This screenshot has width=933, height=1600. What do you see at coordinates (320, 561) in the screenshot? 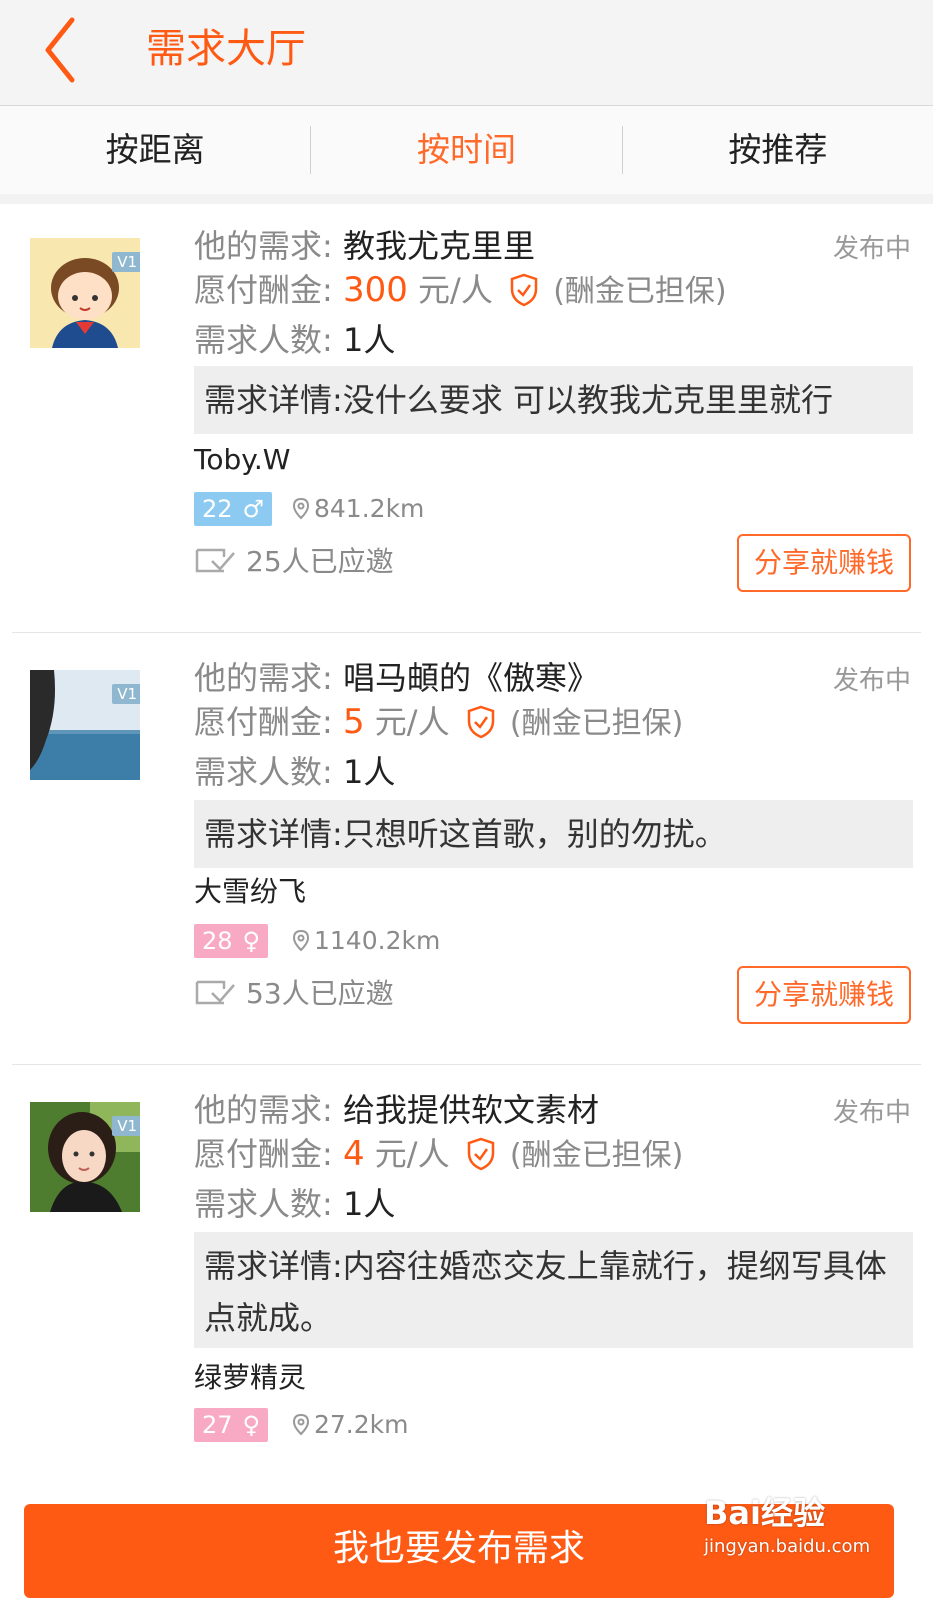
I see `invited-text: 25人已应邀` at bounding box center [320, 561].